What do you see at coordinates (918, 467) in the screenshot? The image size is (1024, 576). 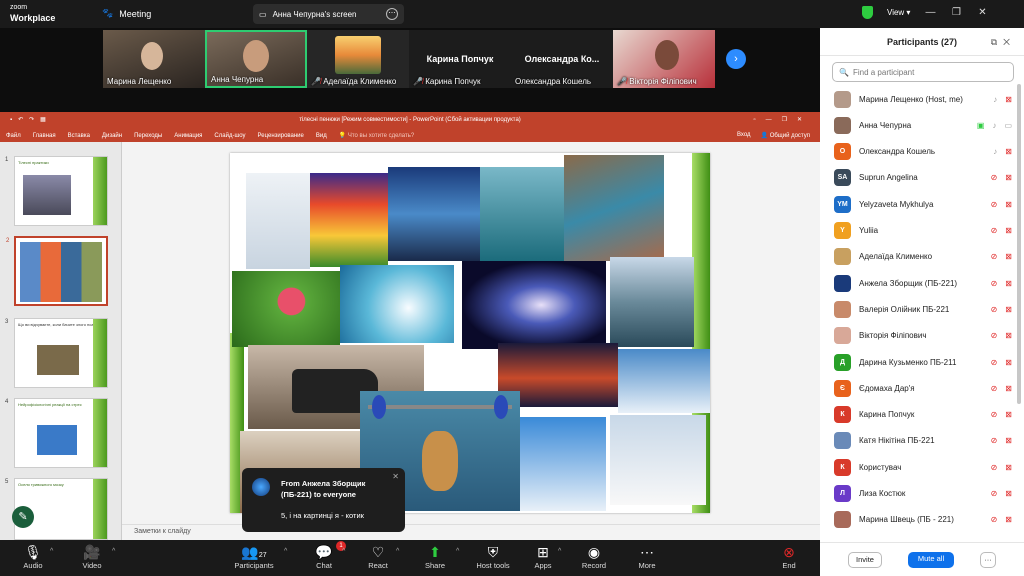 I see `participant-row: К Користувач ⊘ ⊠` at bounding box center [918, 467].